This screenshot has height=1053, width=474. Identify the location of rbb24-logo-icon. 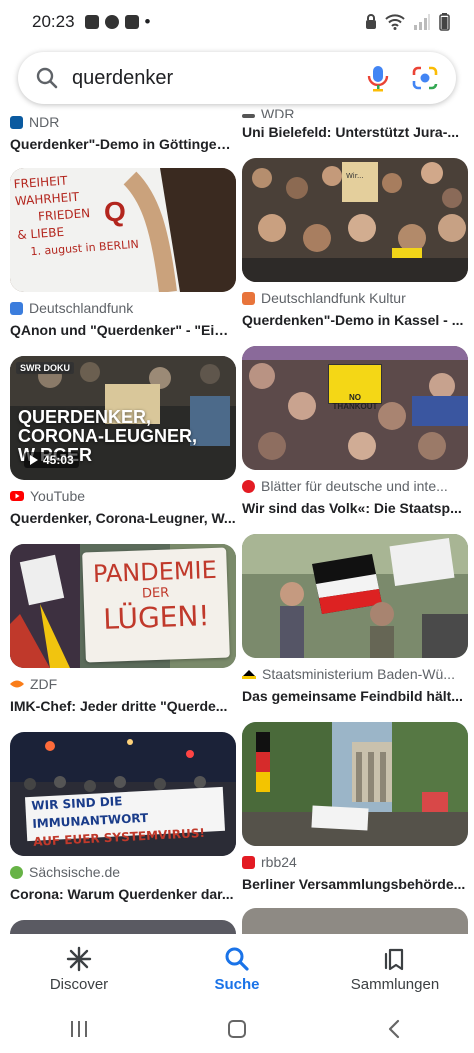
(248, 862).